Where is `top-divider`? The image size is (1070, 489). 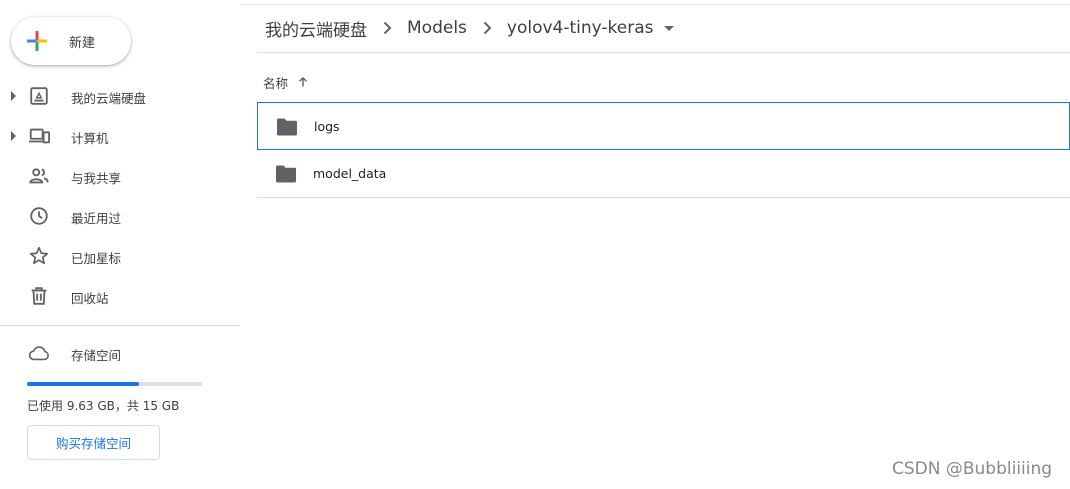 top-divider is located at coordinates (655, 4).